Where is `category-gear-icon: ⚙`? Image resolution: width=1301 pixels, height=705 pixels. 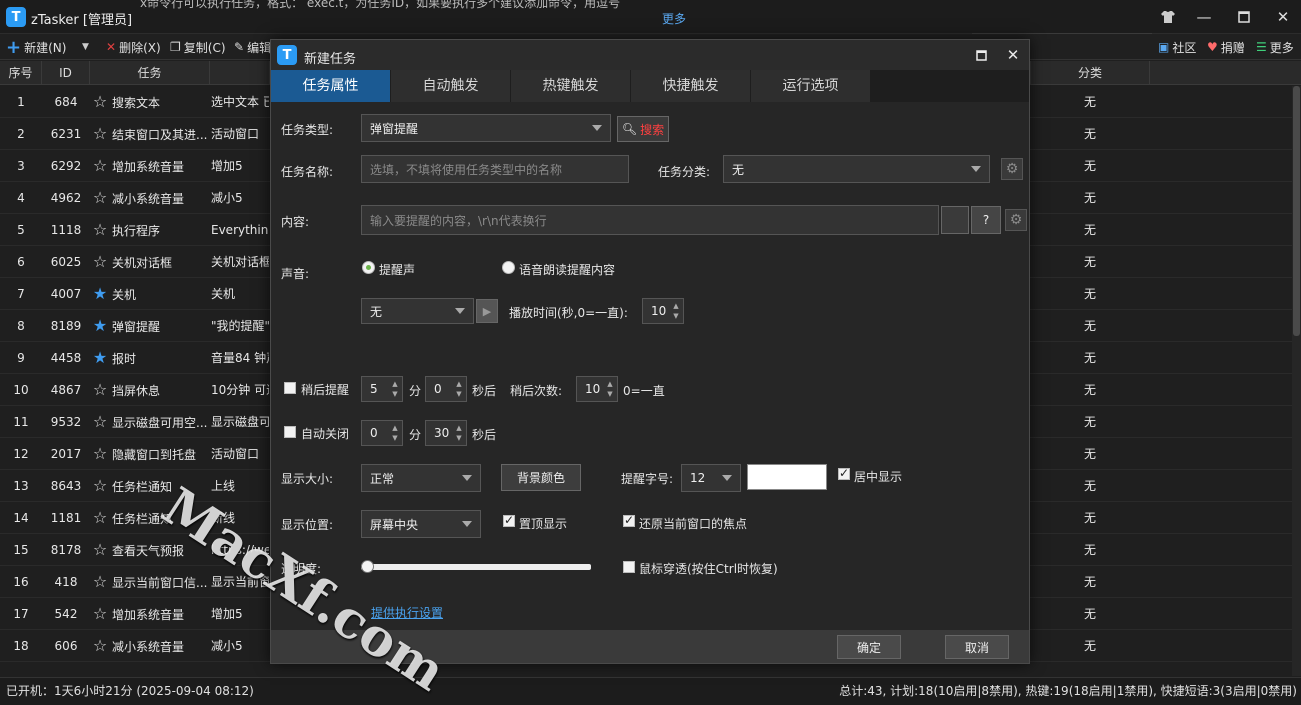 category-gear-icon: ⚙ is located at coordinates (1012, 169).